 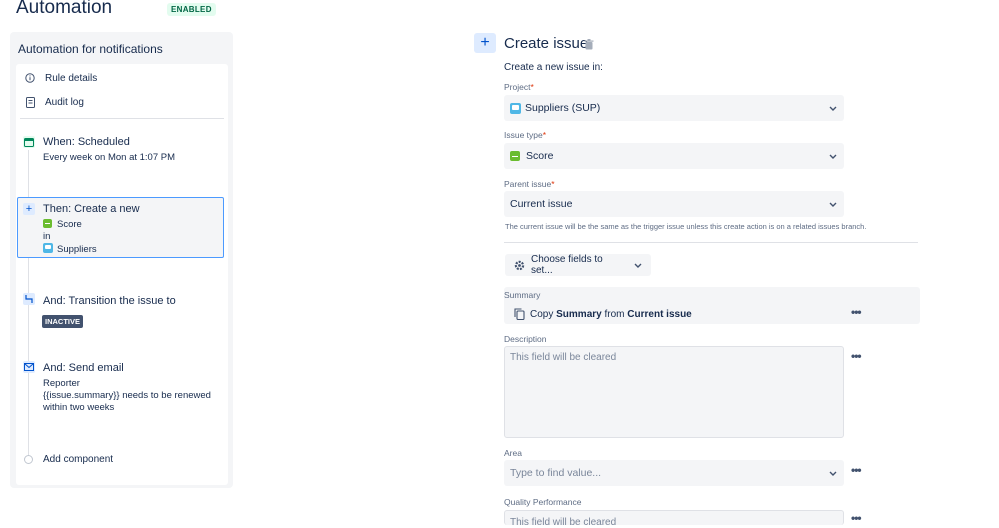 I want to click on email-recipient: Reporter, so click(x=61, y=383).